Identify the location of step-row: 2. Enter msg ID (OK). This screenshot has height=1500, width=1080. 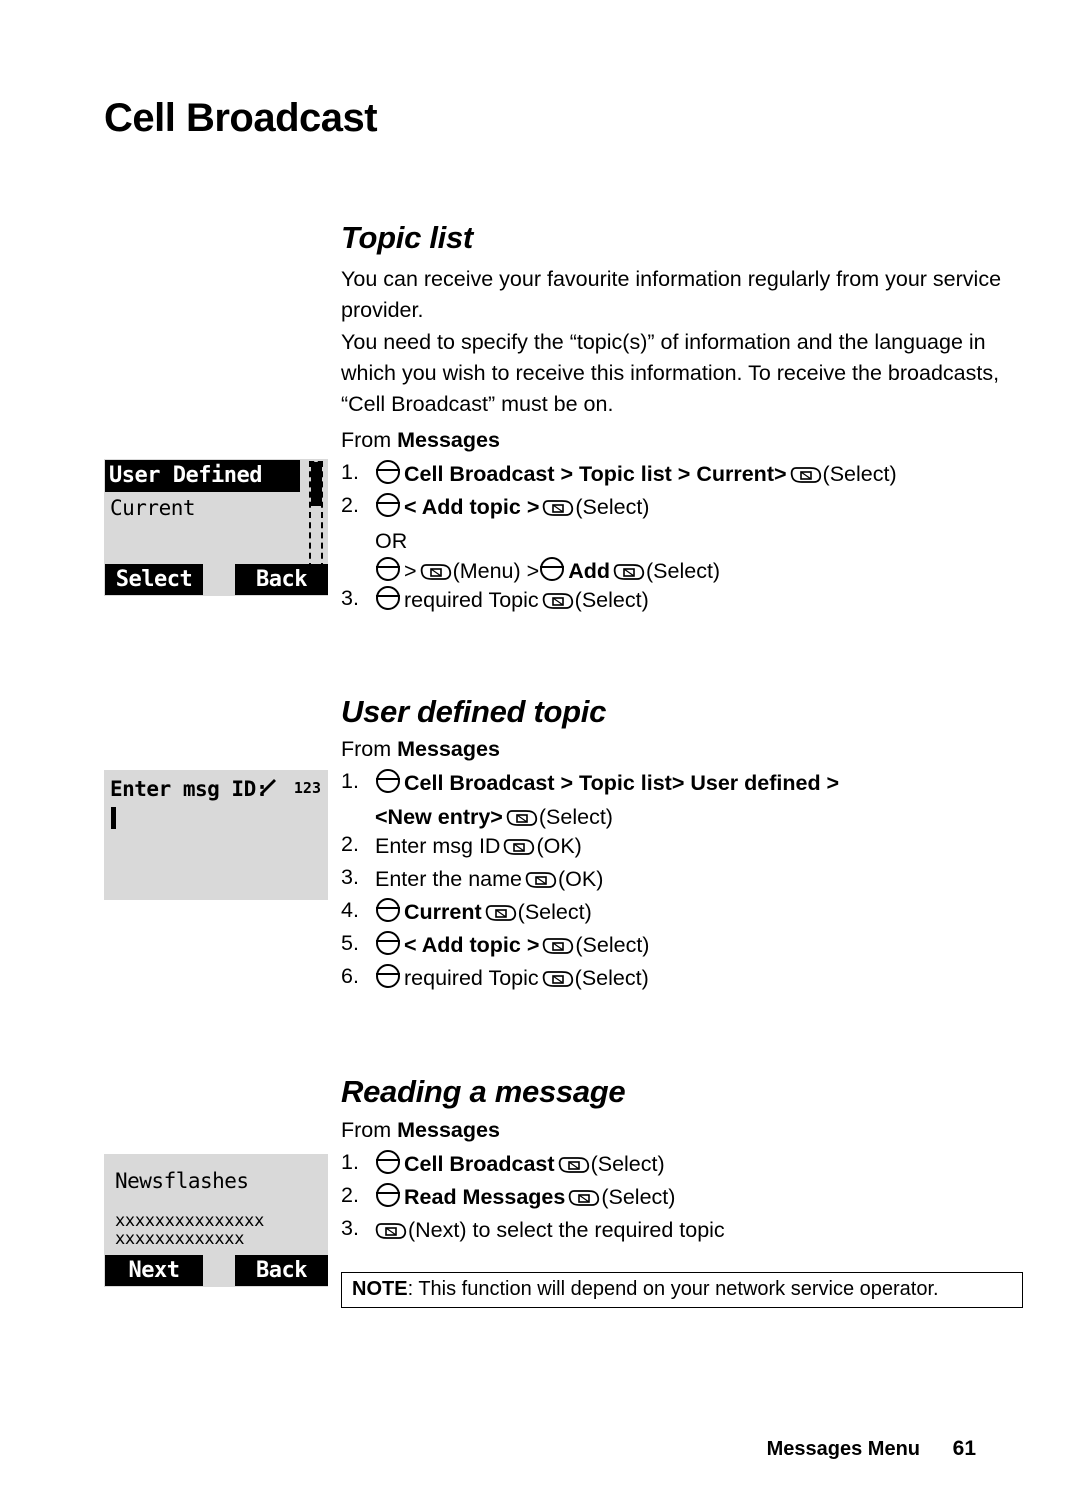
(590, 846).